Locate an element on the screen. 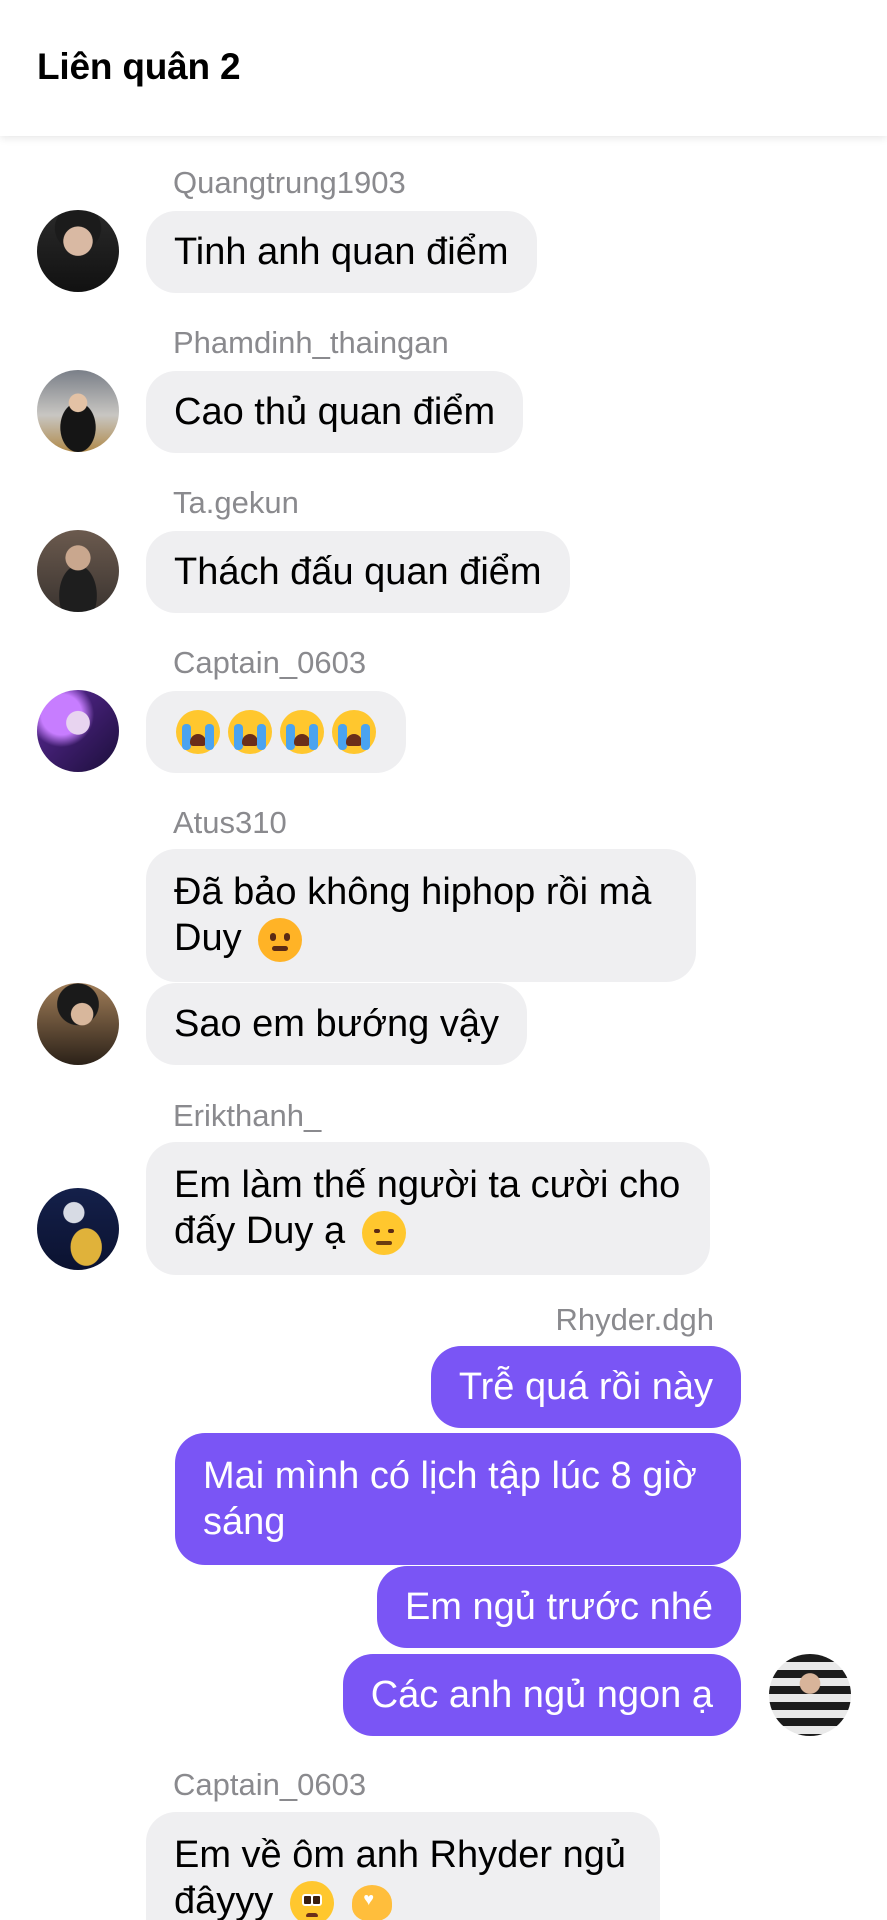 This screenshot has height=1920, width=887. message-bubble: Em làm thế người ta cười cho đấy Duy ạ is located at coordinates (428, 1208).